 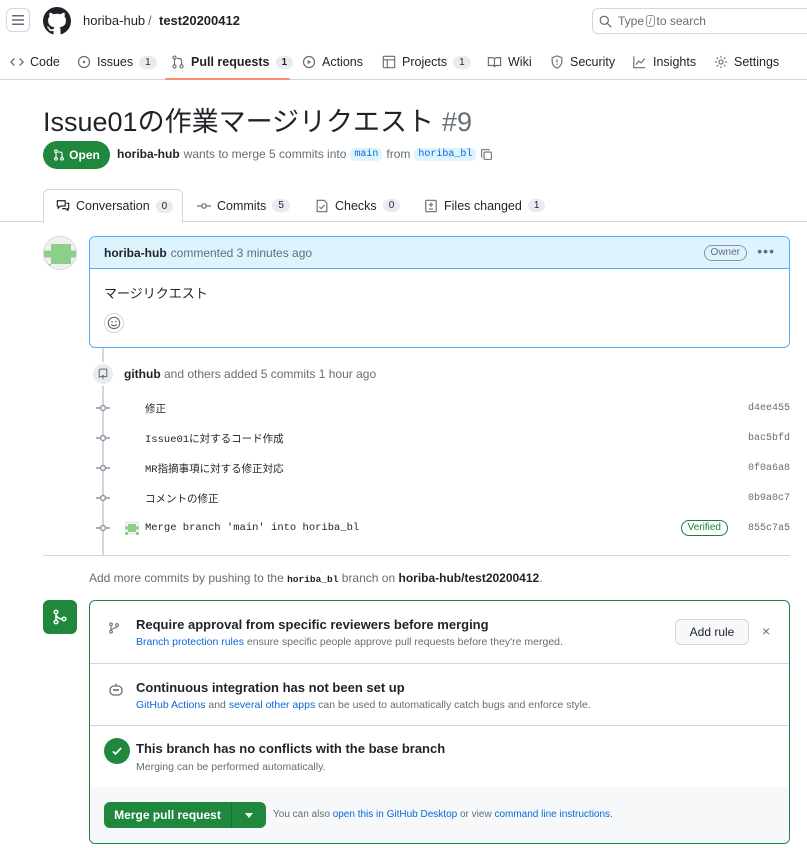 What do you see at coordinates (332, 62) in the screenshot?
I see `nav-tab-actions: Actions` at bounding box center [332, 62].